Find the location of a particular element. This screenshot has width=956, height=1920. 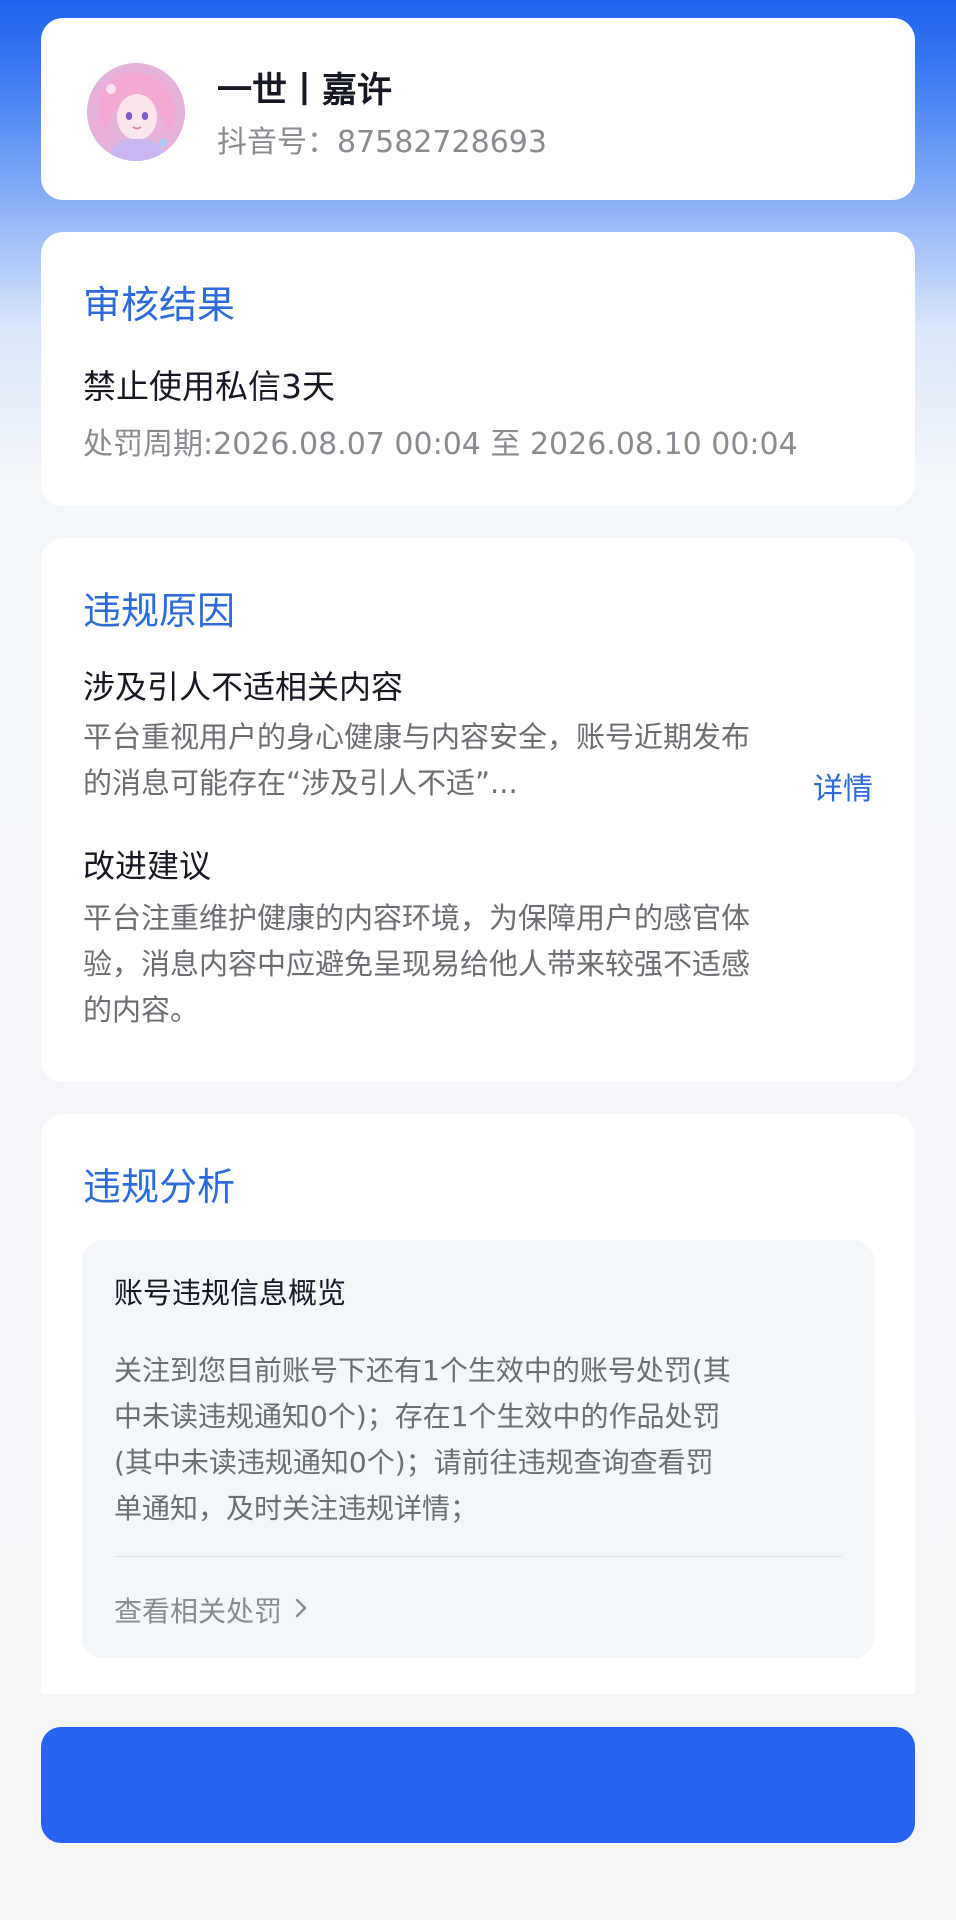

overview-line: 关注到您目前账号下还有1个生效中的账号处罚(其 is located at coordinates (422, 1370).